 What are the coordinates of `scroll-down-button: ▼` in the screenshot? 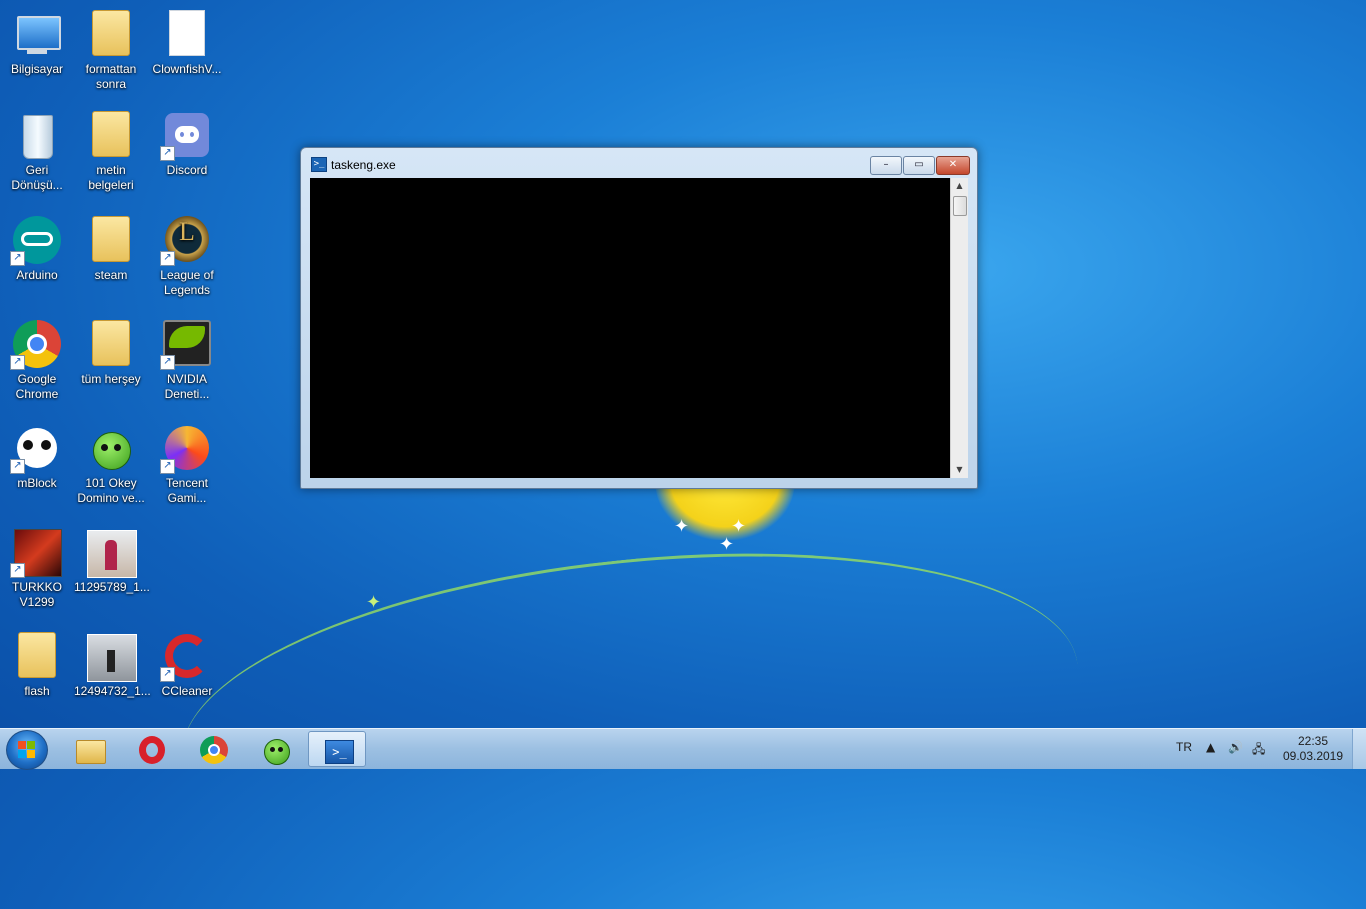 It's located at (959, 470).